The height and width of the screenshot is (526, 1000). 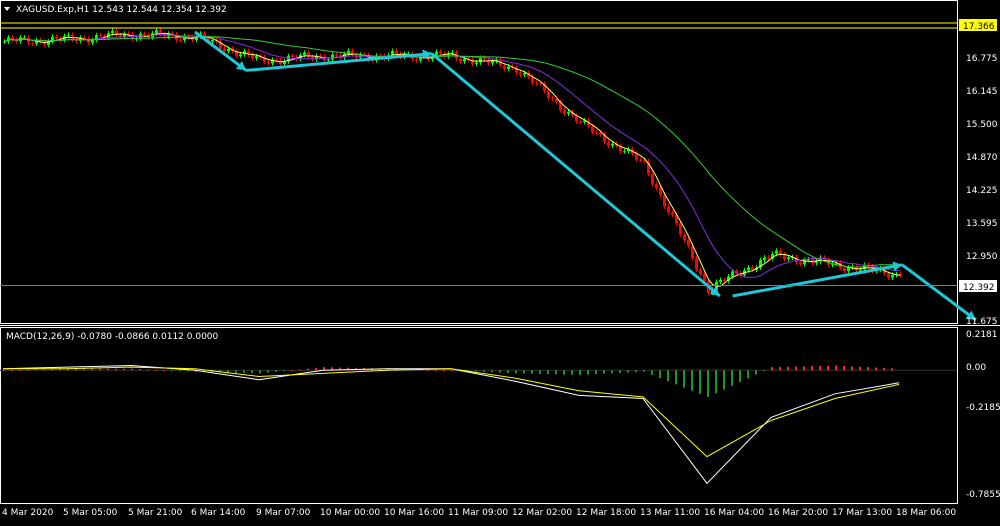 What do you see at coordinates (983, 415) in the screenshot?
I see `macd-axis: 0.2181 0.00 -0.2185 -0.7855` at bounding box center [983, 415].